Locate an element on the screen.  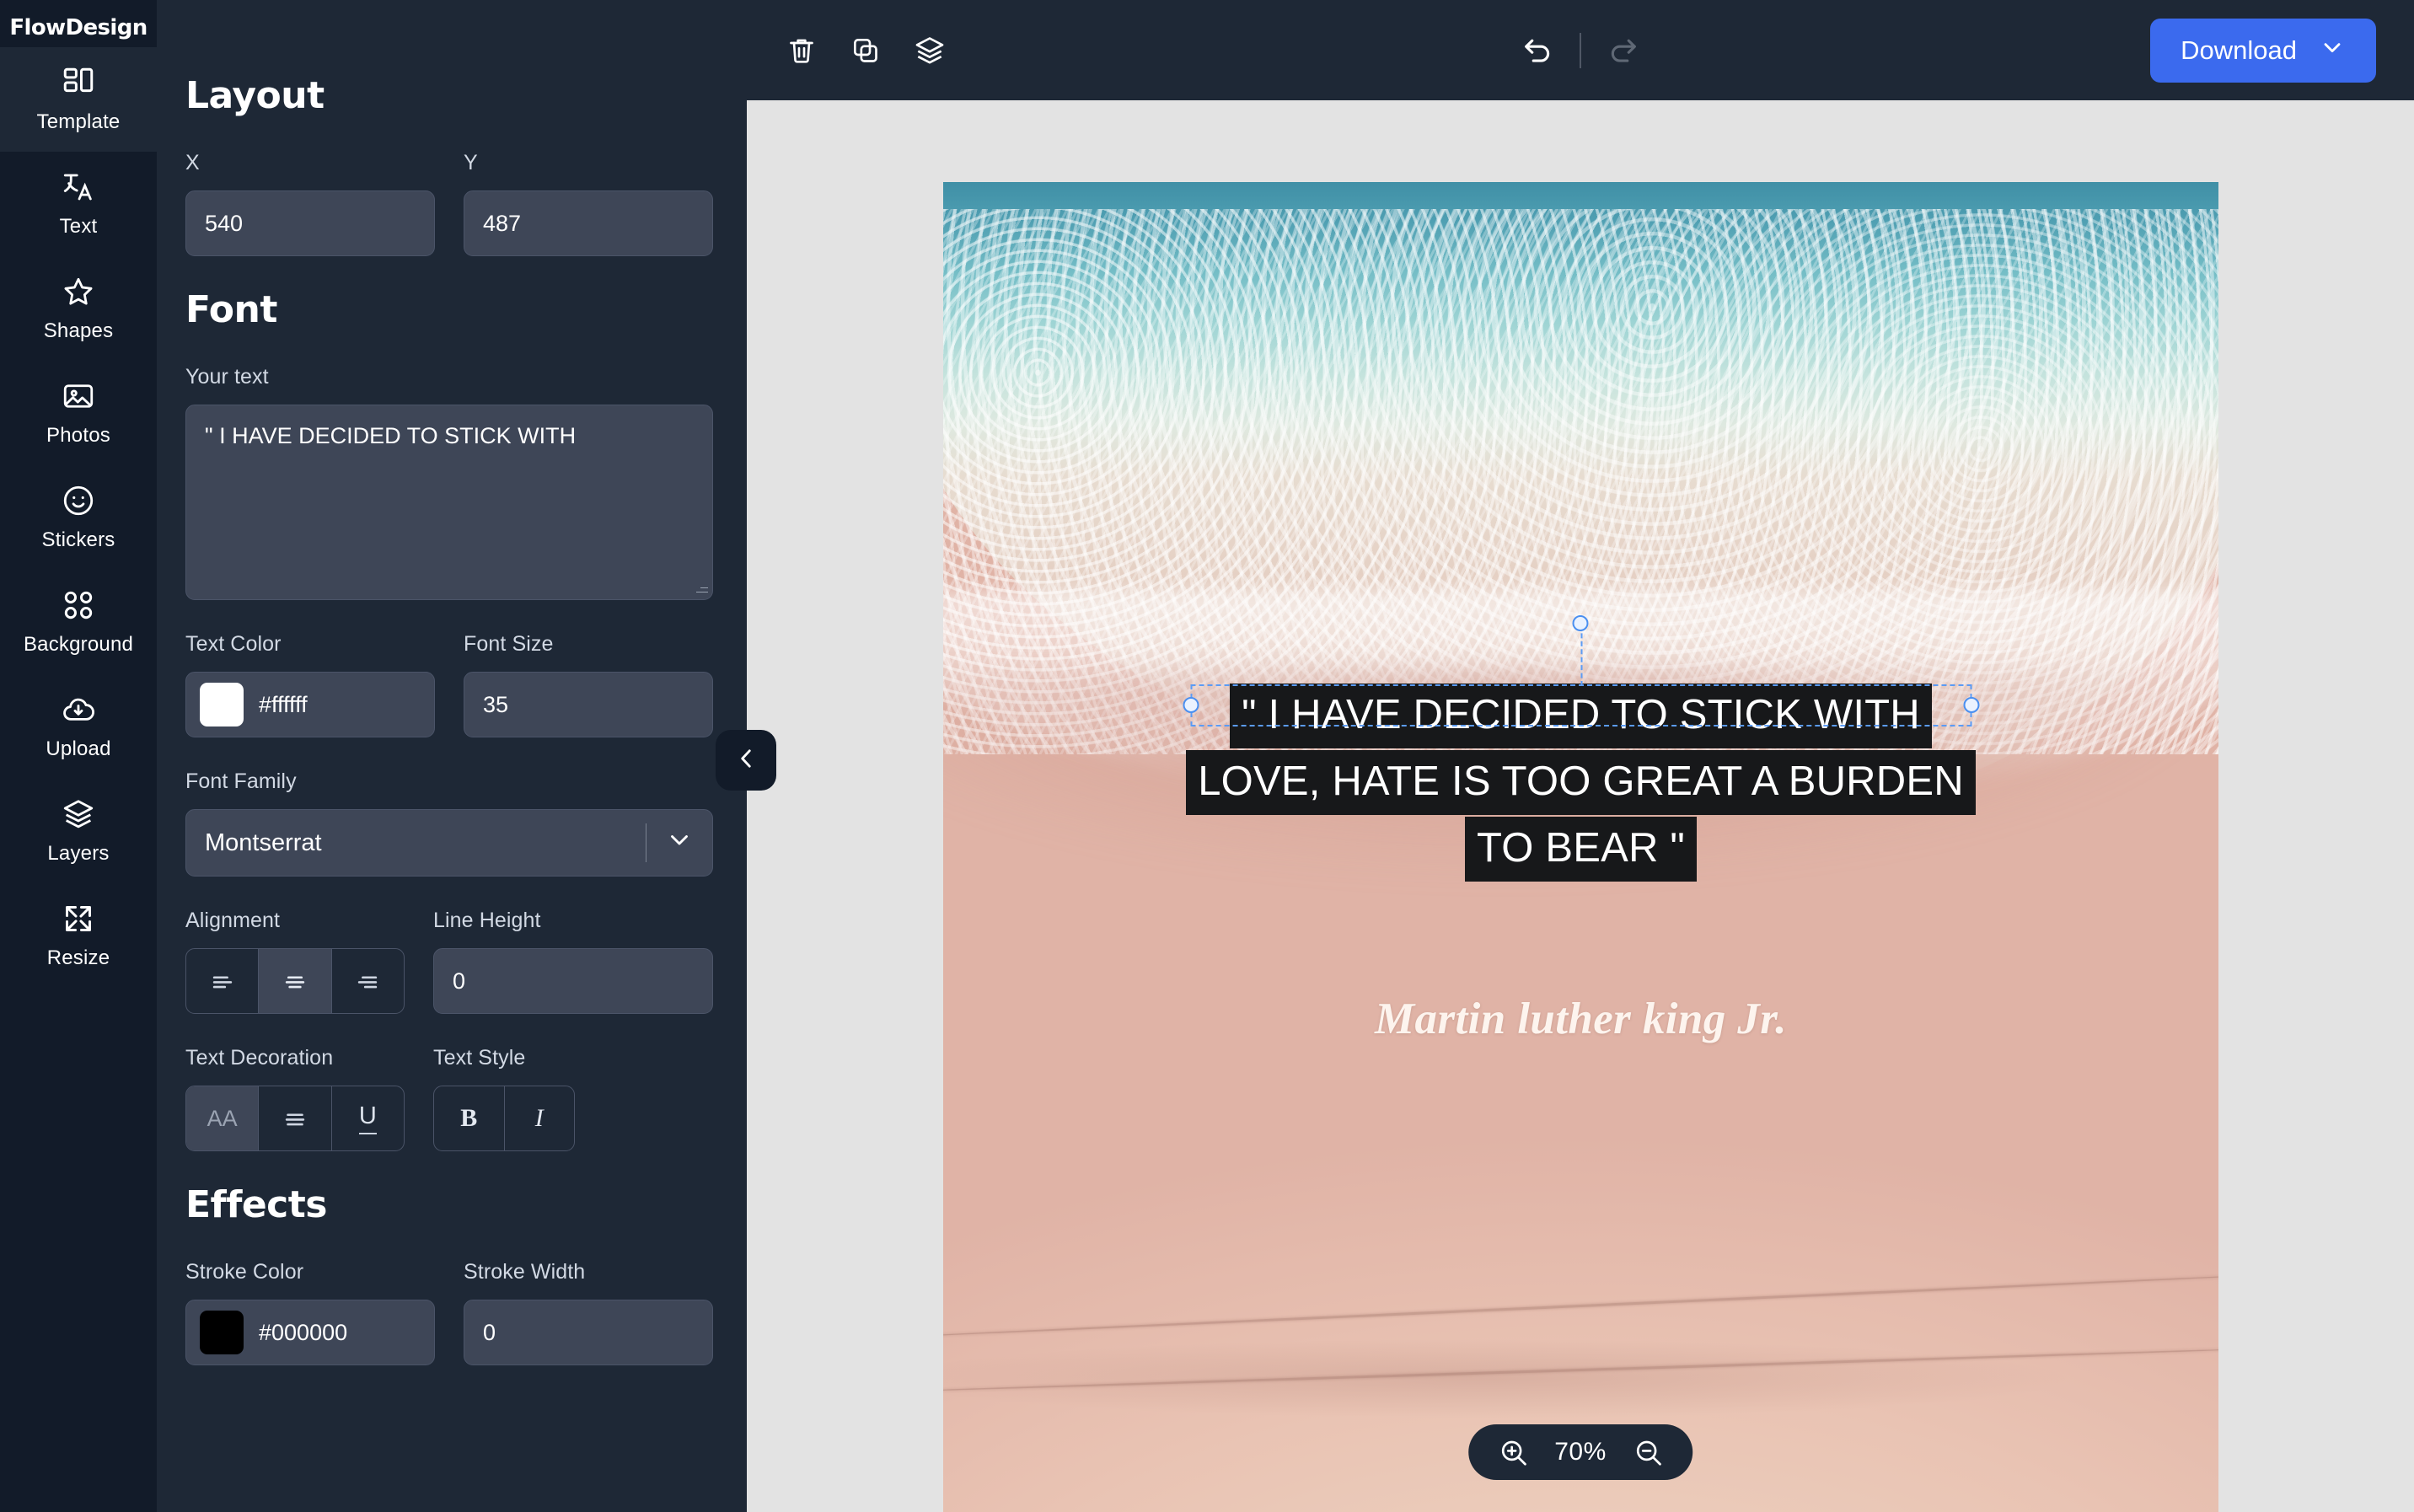
sidebar-item-label: Shapes is located at coordinates (78, 330).